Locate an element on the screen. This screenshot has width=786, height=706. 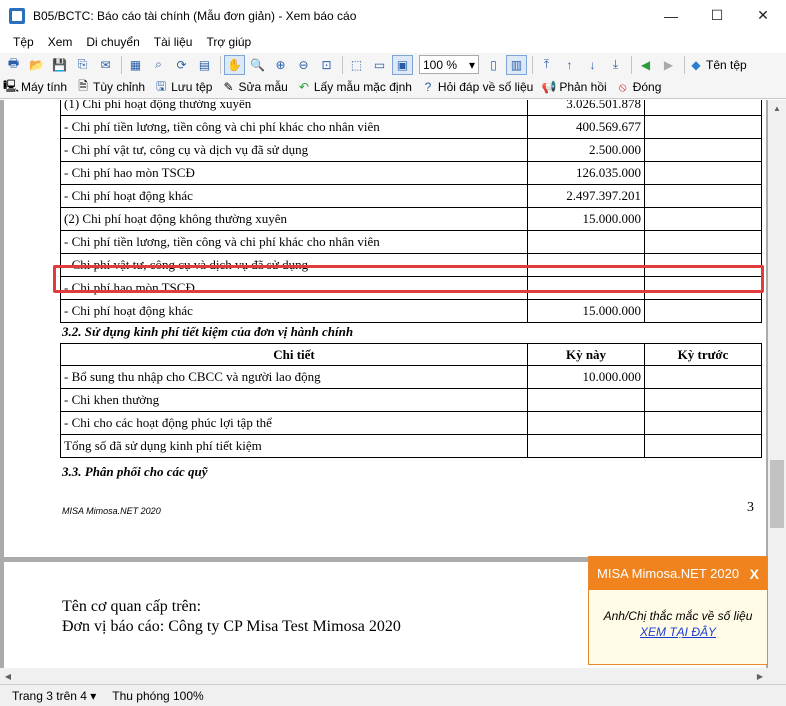
menu-navigate: Di chuyển is located at coordinates (112, 42).